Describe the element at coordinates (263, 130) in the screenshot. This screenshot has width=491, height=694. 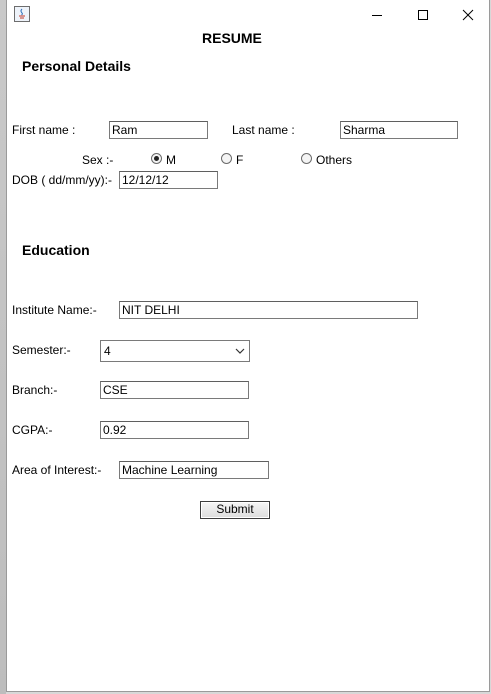
I see `last-name-label: Last name :` at that location.